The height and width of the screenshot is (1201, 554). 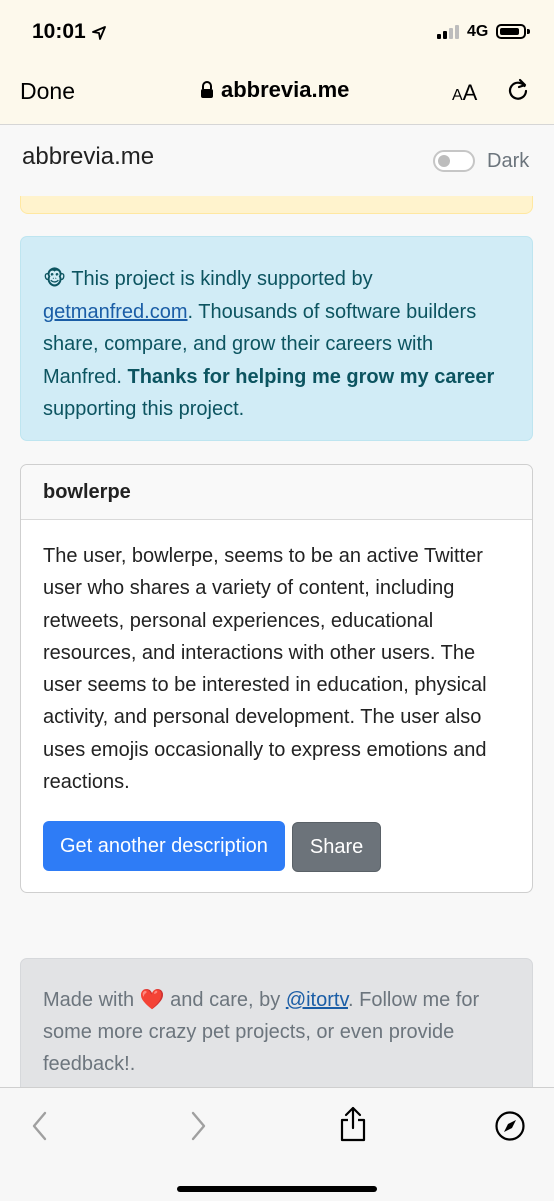 What do you see at coordinates (508, 161) in the screenshot?
I see `dark-mode-label: Dark` at bounding box center [508, 161].